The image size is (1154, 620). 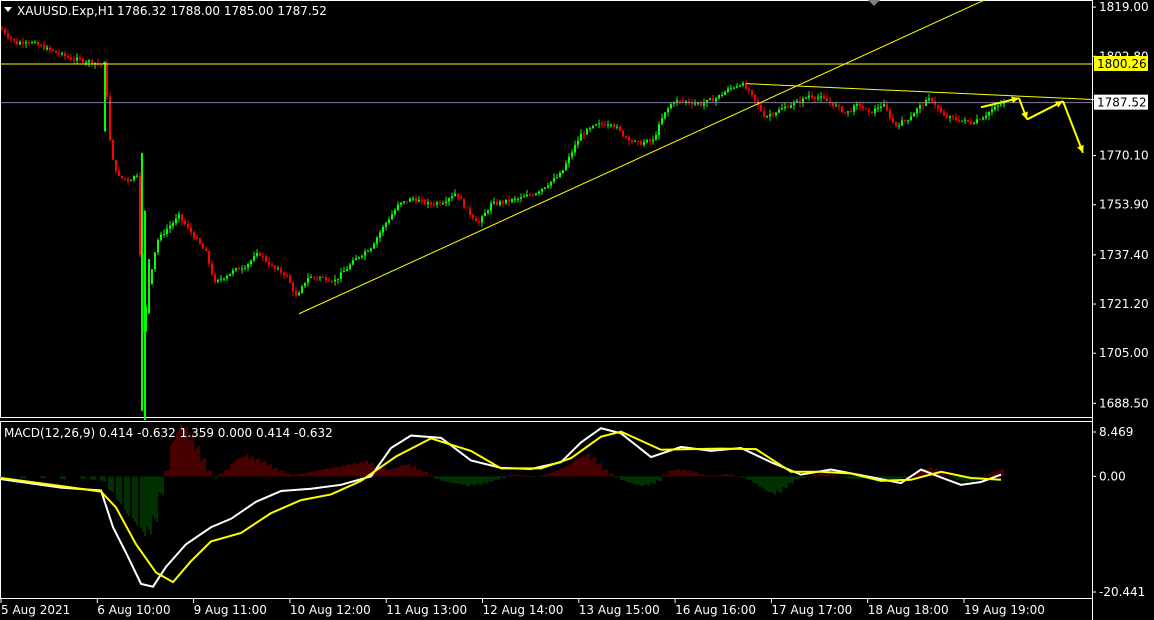 I want to click on current-price-tag-text: 1787.52, so click(x=1122, y=103).